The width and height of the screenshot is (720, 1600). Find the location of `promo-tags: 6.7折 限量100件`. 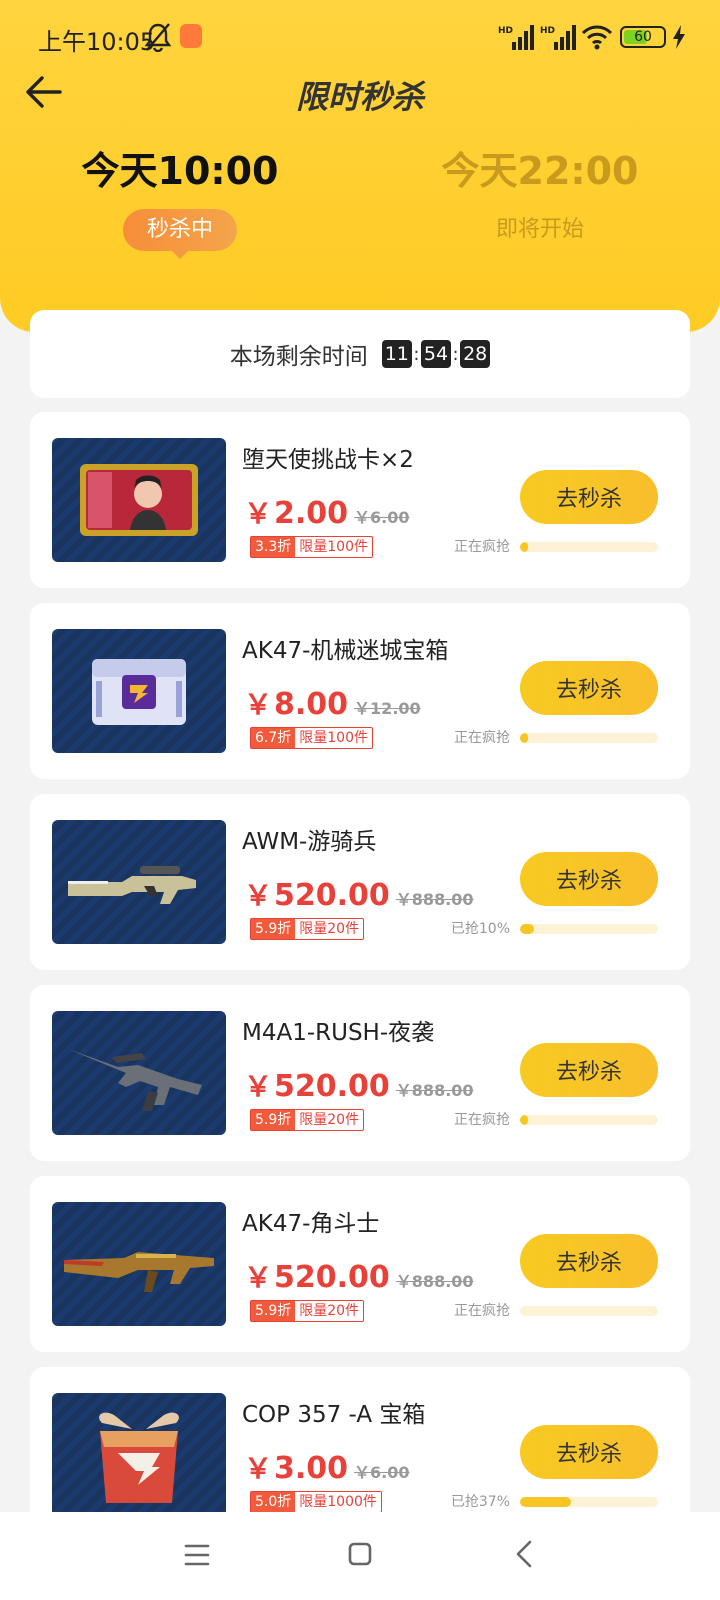

promo-tags: 6.7折 限量100件 is located at coordinates (311, 738).